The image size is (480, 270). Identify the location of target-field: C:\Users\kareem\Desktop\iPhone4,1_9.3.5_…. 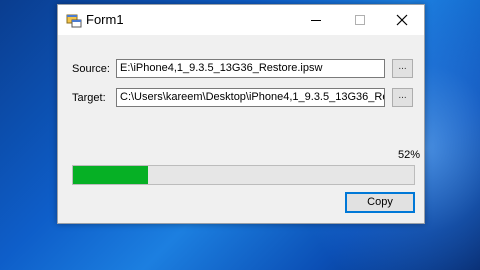
(250, 97).